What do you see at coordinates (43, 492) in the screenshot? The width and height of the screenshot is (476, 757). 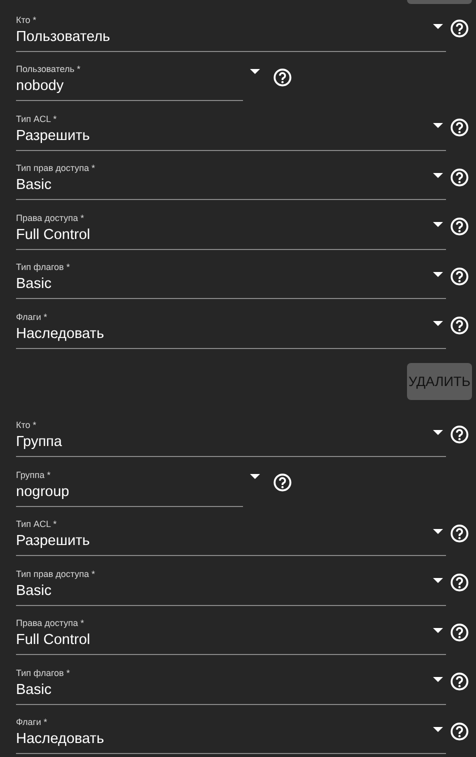 I see `field-value: nogroup` at bounding box center [43, 492].